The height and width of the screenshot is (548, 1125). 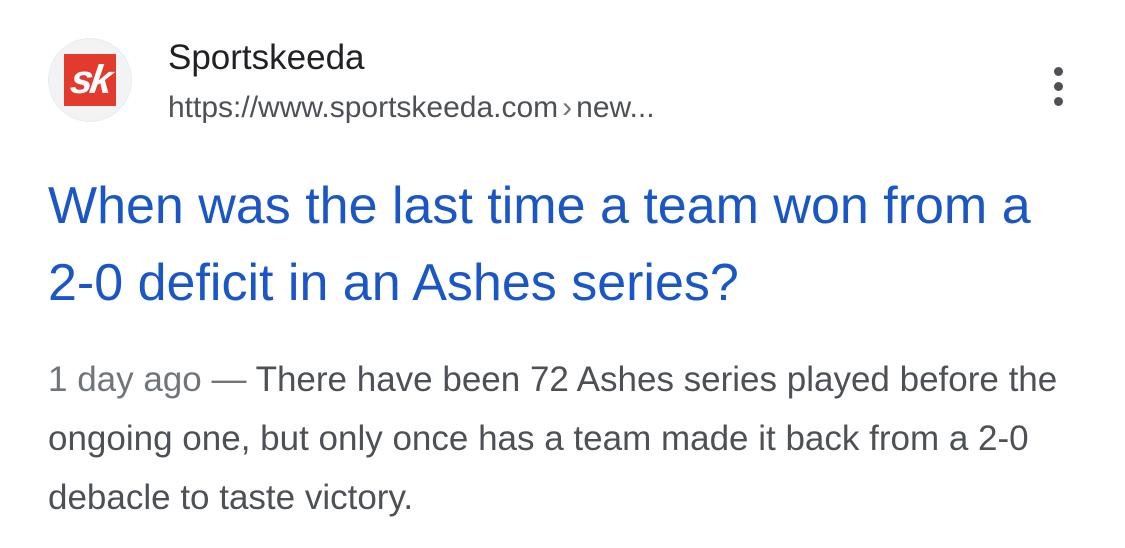 I want to click on snippet-dash: —, so click(x=229, y=379).